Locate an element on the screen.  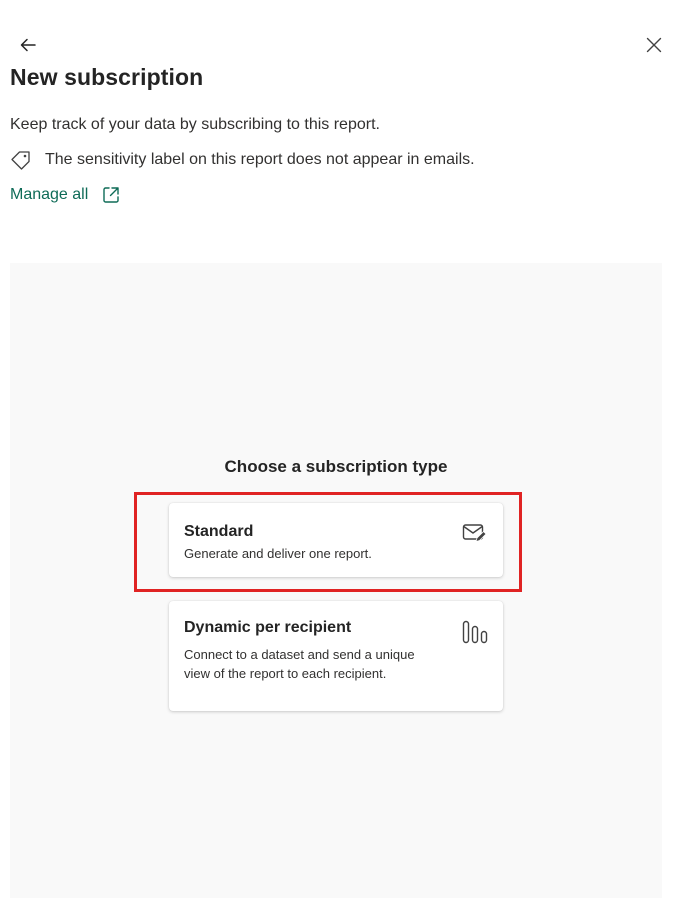
tag-icon is located at coordinates (22, 160).